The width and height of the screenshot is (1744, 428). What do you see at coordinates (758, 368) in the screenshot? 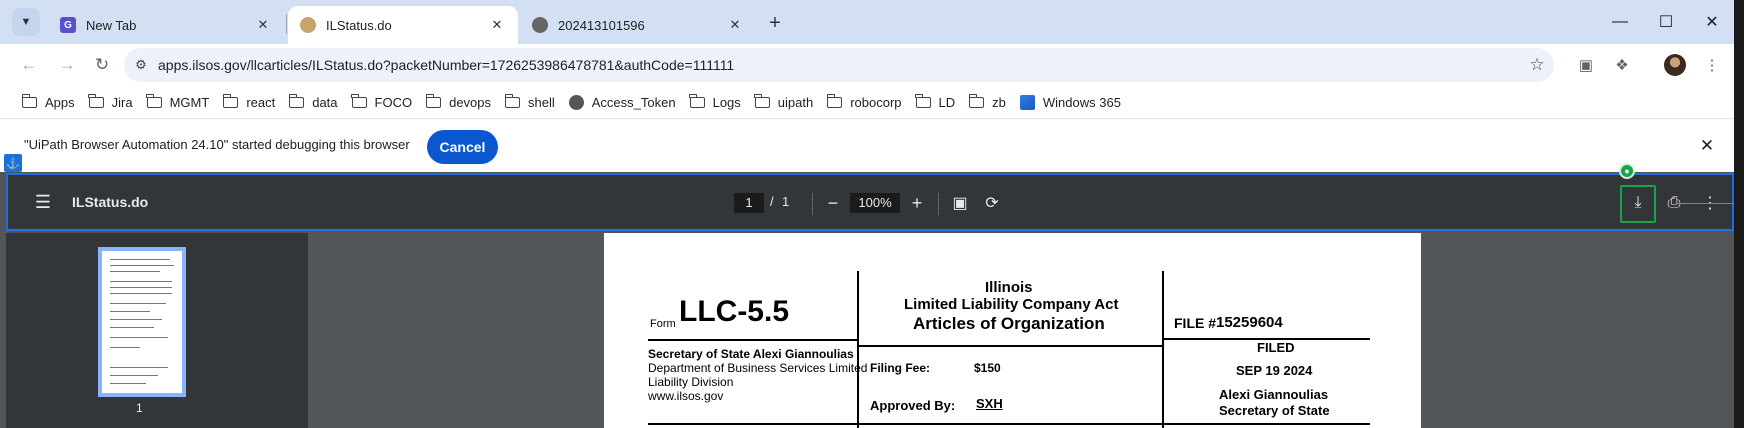
I see `dept-line-1: Department of Business Services Limited` at bounding box center [758, 368].